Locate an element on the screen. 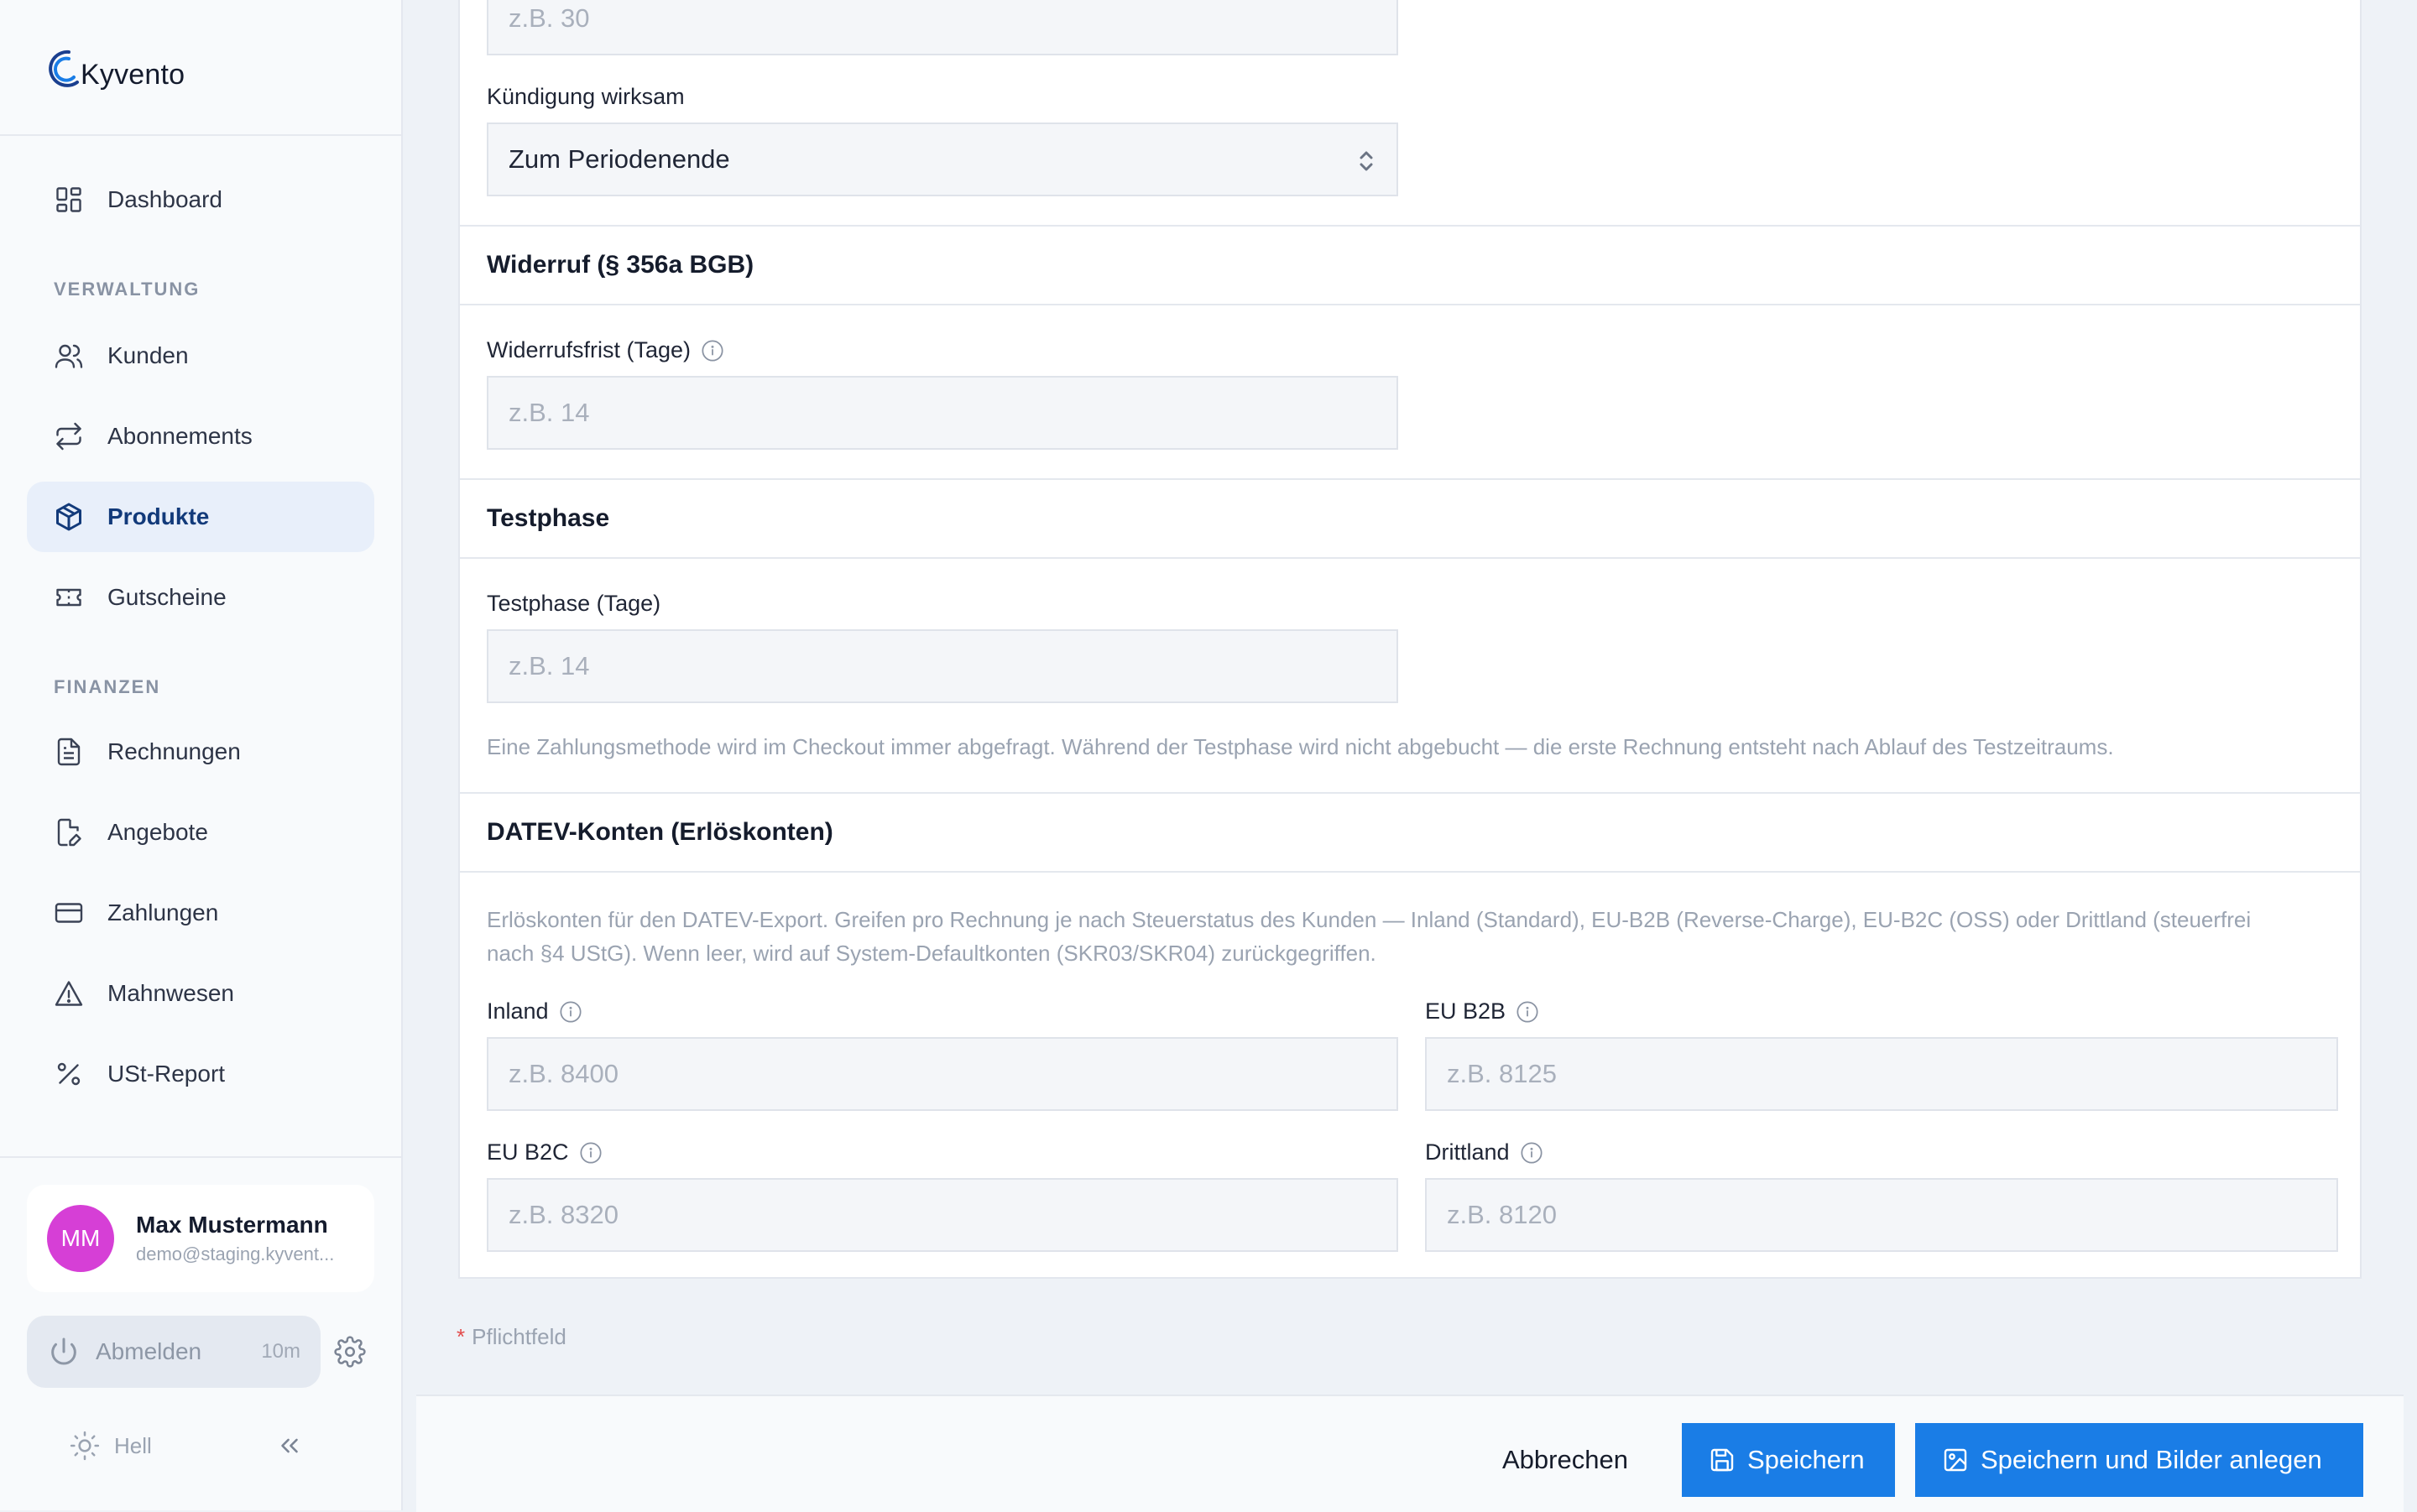  users-icon is located at coordinates (69, 356).